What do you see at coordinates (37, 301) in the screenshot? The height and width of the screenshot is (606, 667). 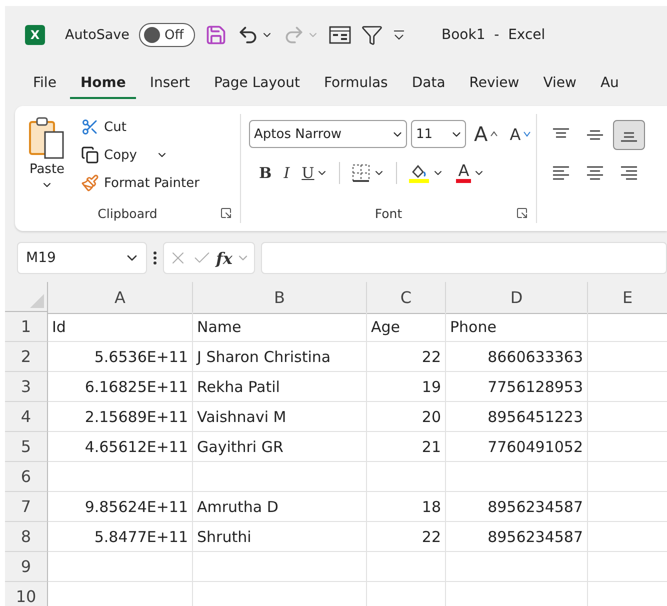 I see `triangle-icon` at bounding box center [37, 301].